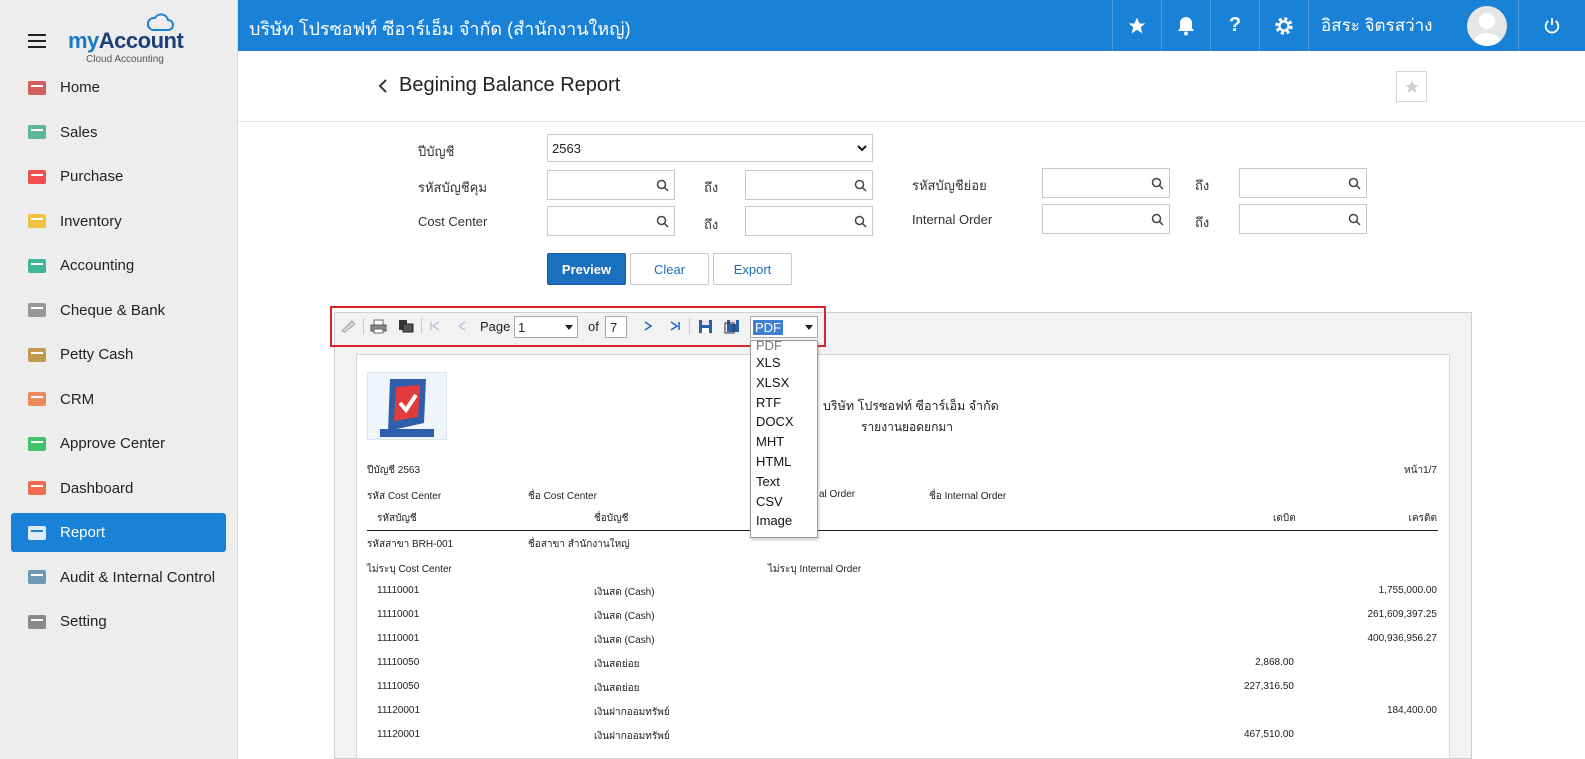  What do you see at coordinates (902, 530) in the screenshot?
I see `header-divider` at bounding box center [902, 530].